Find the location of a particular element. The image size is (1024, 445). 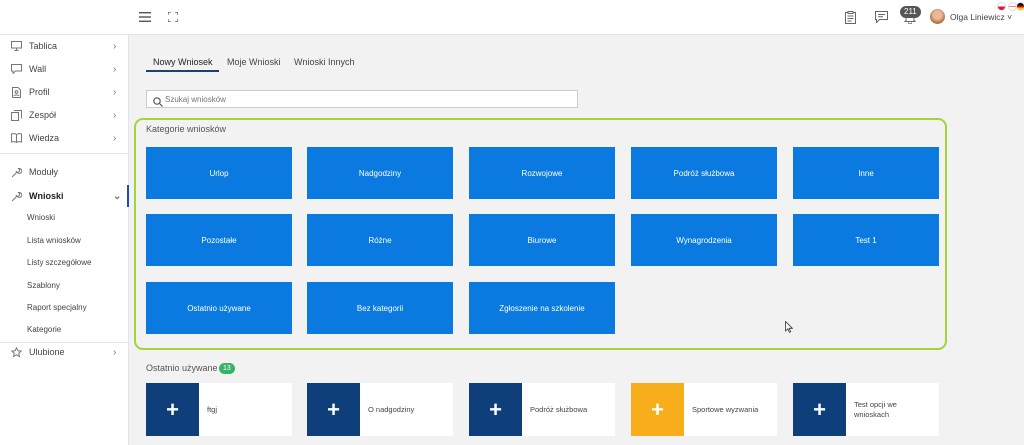

recent-card-label: Sportowe wyzwania is located at coordinates (725, 409).